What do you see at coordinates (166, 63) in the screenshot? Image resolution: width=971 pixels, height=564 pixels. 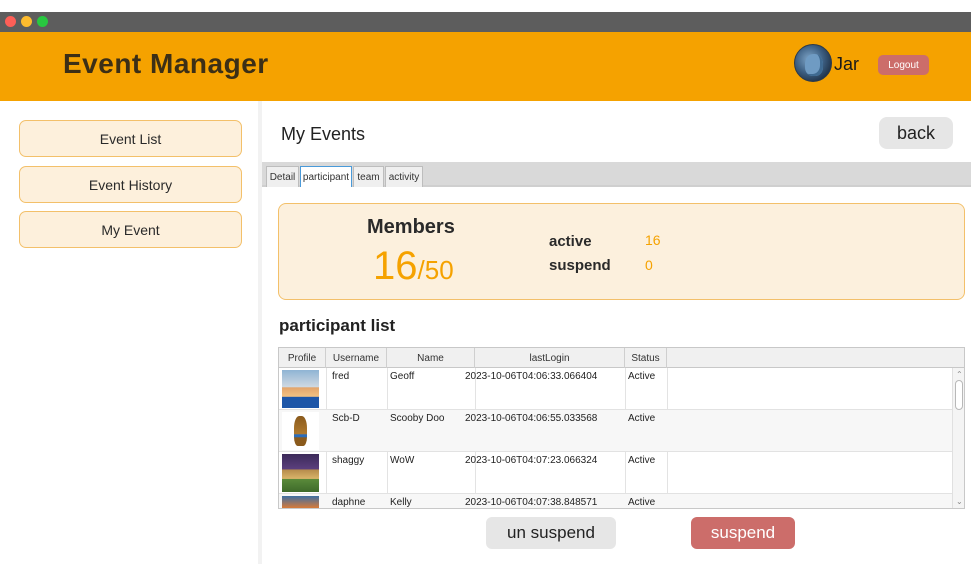 I see `app-title: Event Manager` at bounding box center [166, 63].